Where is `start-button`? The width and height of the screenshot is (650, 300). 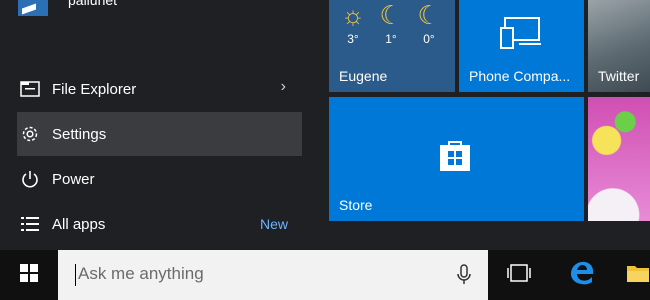
start-button is located at coordinates (29, 275).